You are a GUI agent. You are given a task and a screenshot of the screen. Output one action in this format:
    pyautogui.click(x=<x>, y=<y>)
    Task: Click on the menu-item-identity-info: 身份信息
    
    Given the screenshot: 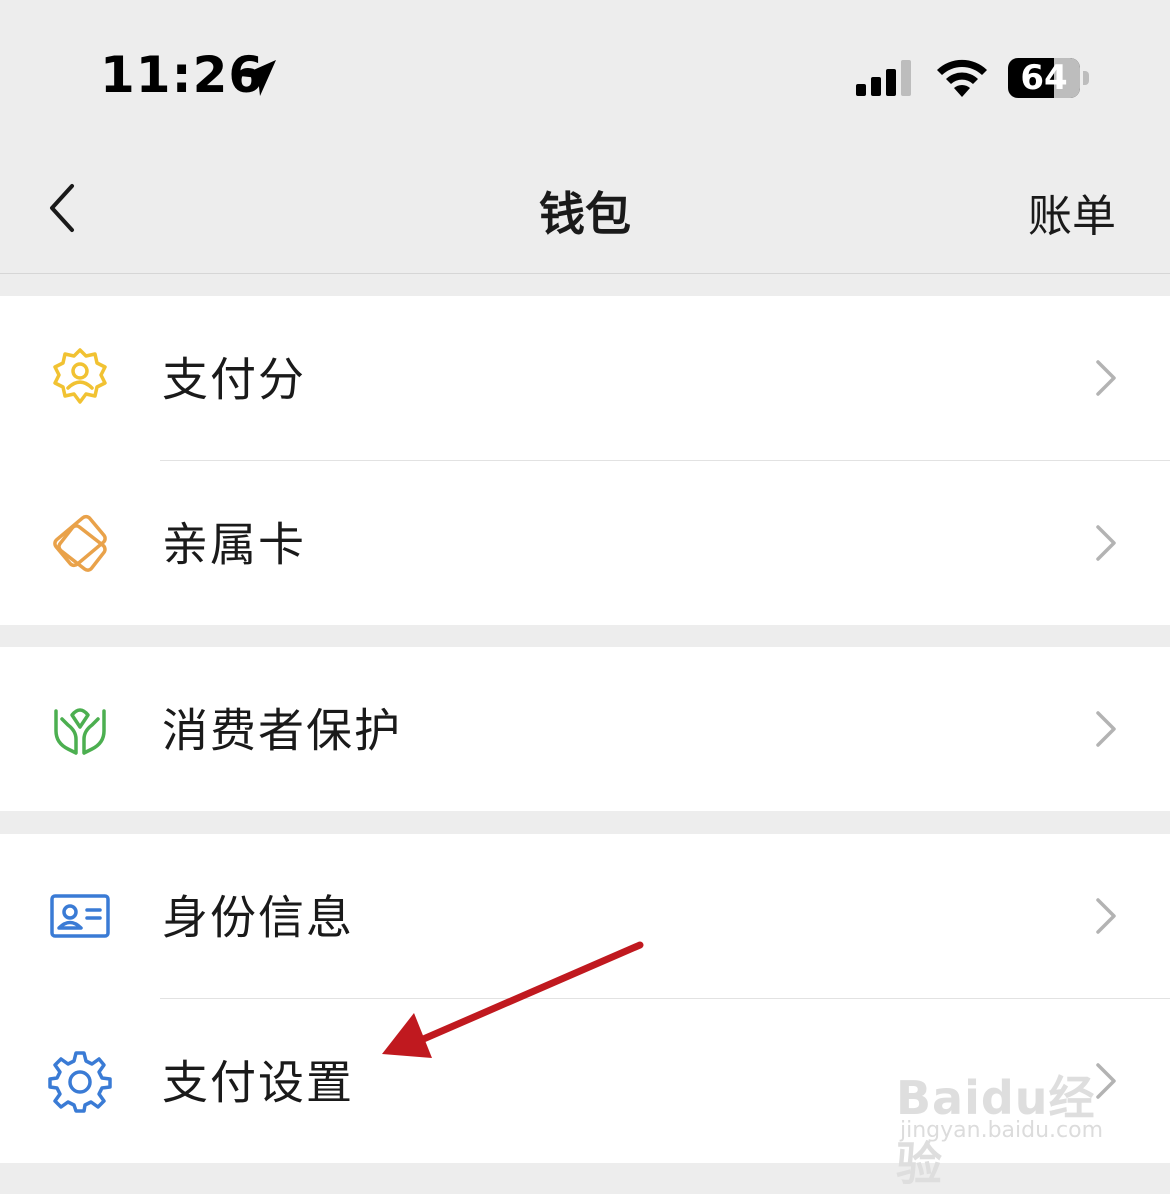 What is the action you would take?
    pyautogui.click(x=585, y=916)
    